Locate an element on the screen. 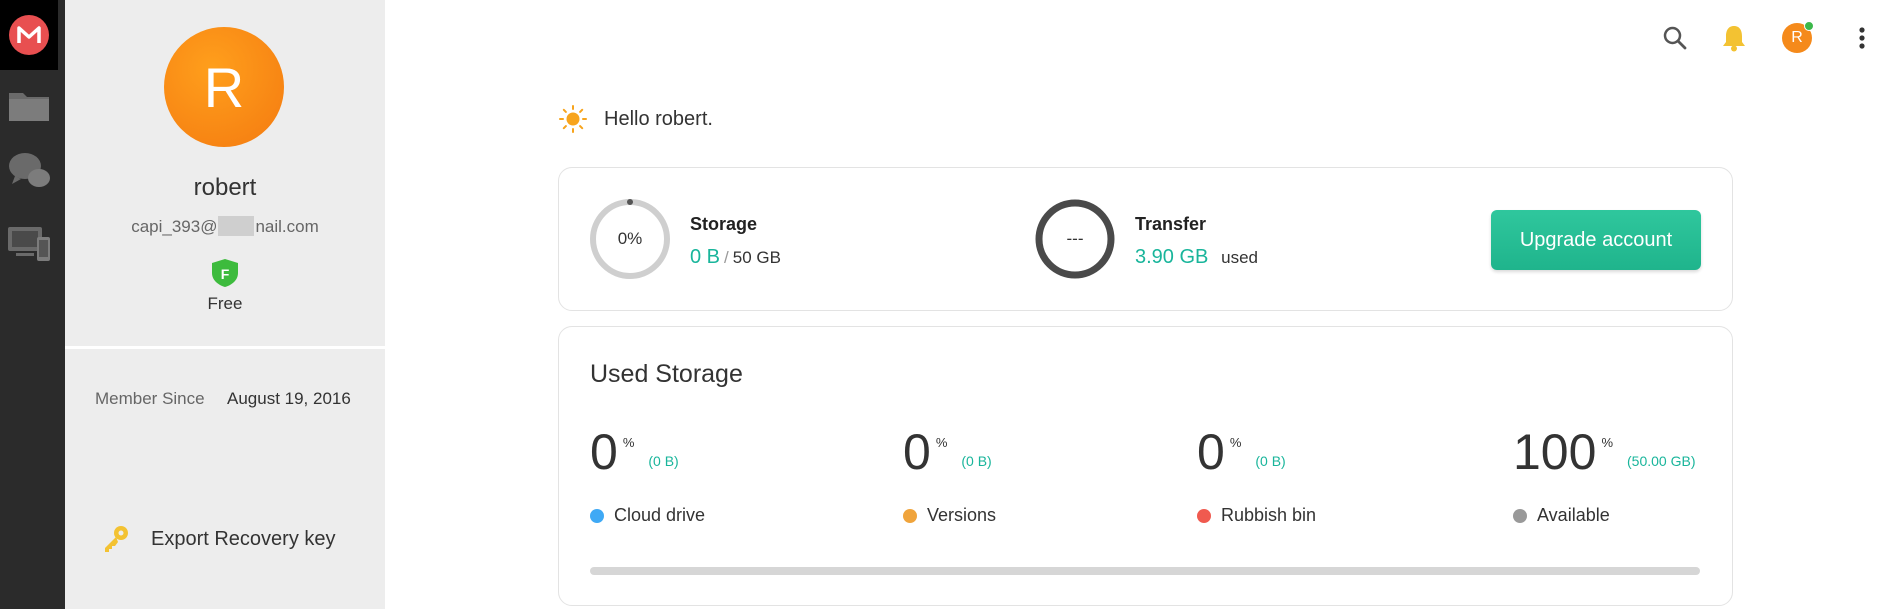  key-icon is located at coordinates (116, 539).